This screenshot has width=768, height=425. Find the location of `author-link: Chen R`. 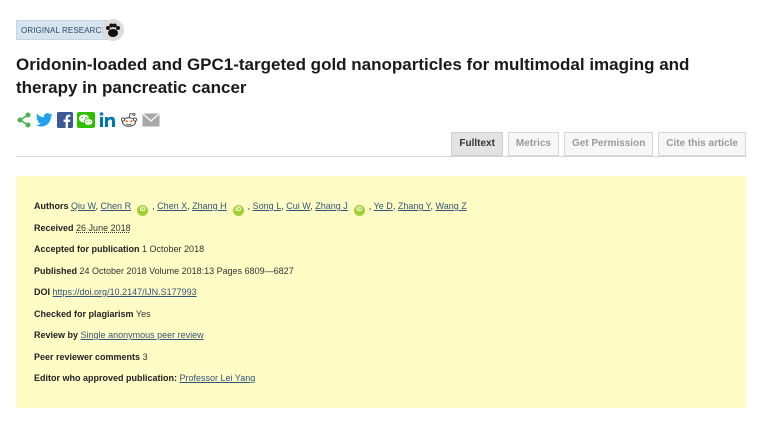

author-link: Chen R is located at coordinates (116, 206).